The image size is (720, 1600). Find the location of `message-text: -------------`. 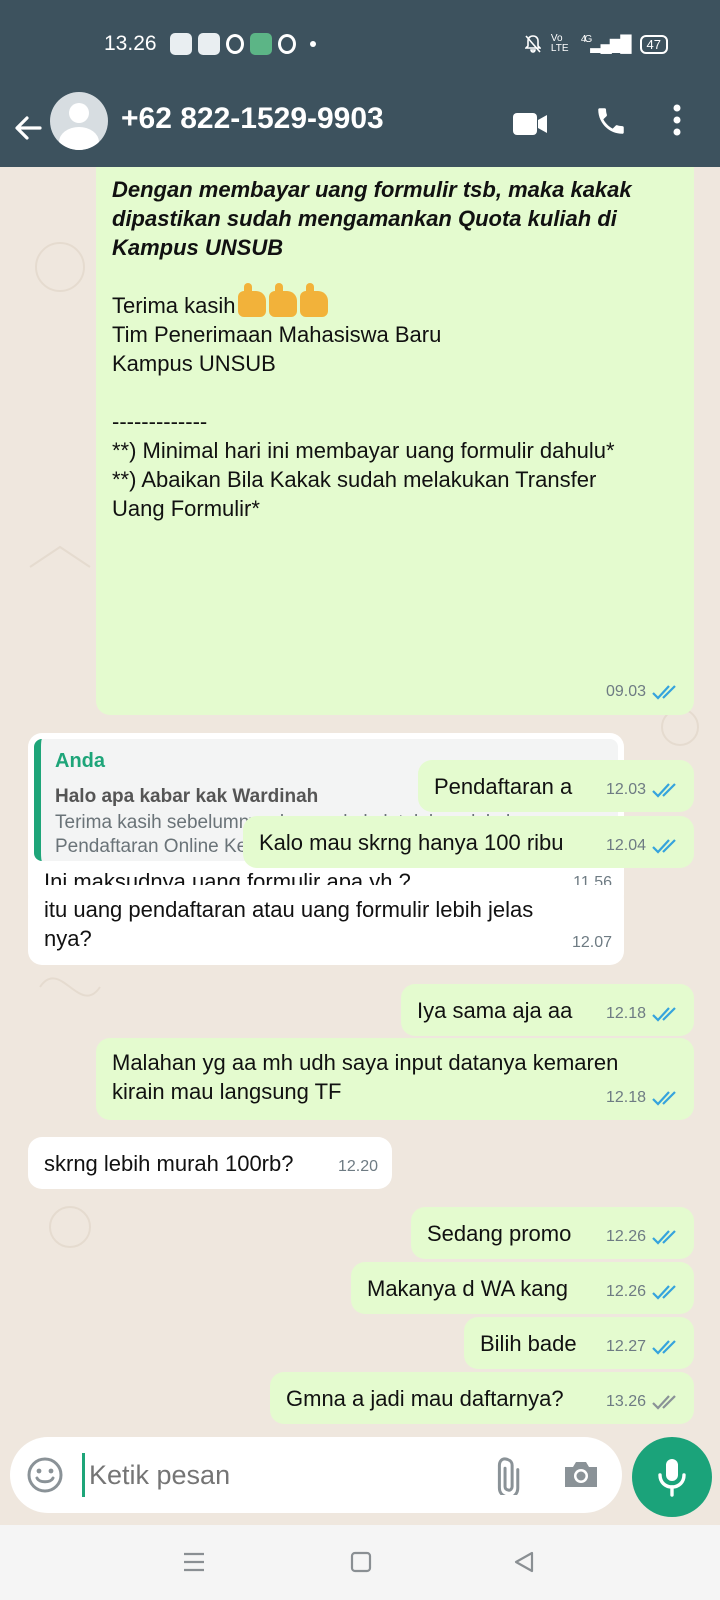

message-text: ------------- is located at coordinates (160, 421).